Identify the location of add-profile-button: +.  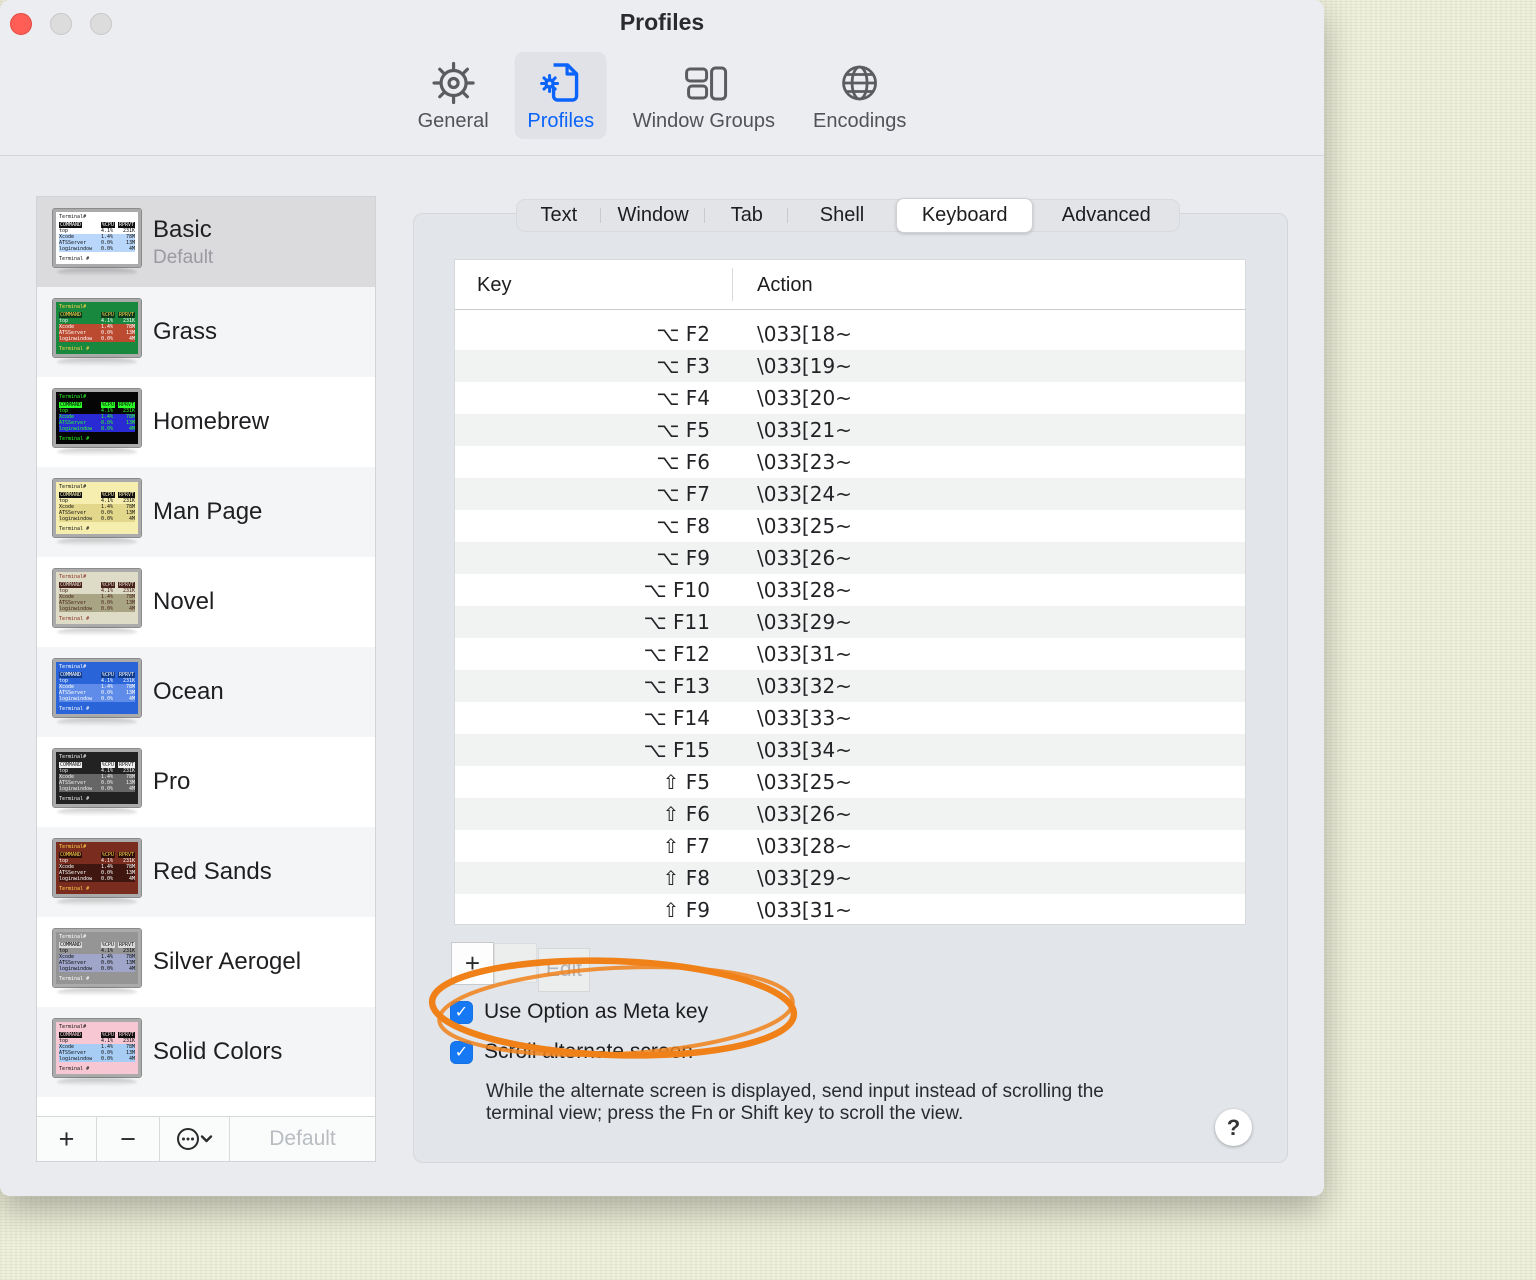
(67, 1139).